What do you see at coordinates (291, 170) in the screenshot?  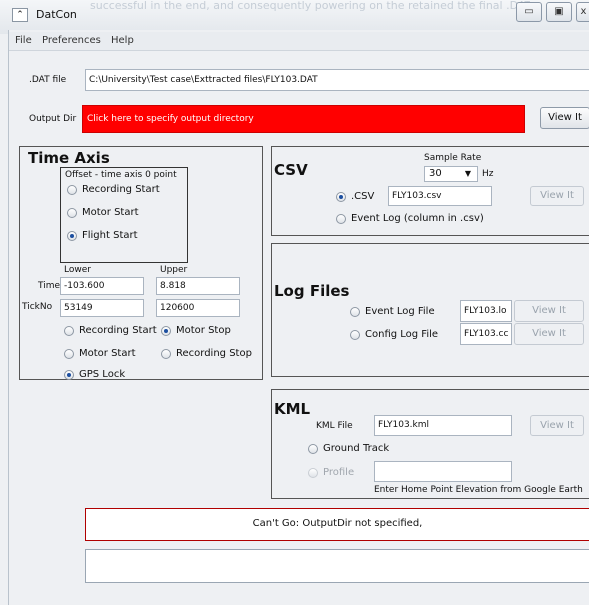 I see `csv-title: CSV` at bounding box center [291, 170].